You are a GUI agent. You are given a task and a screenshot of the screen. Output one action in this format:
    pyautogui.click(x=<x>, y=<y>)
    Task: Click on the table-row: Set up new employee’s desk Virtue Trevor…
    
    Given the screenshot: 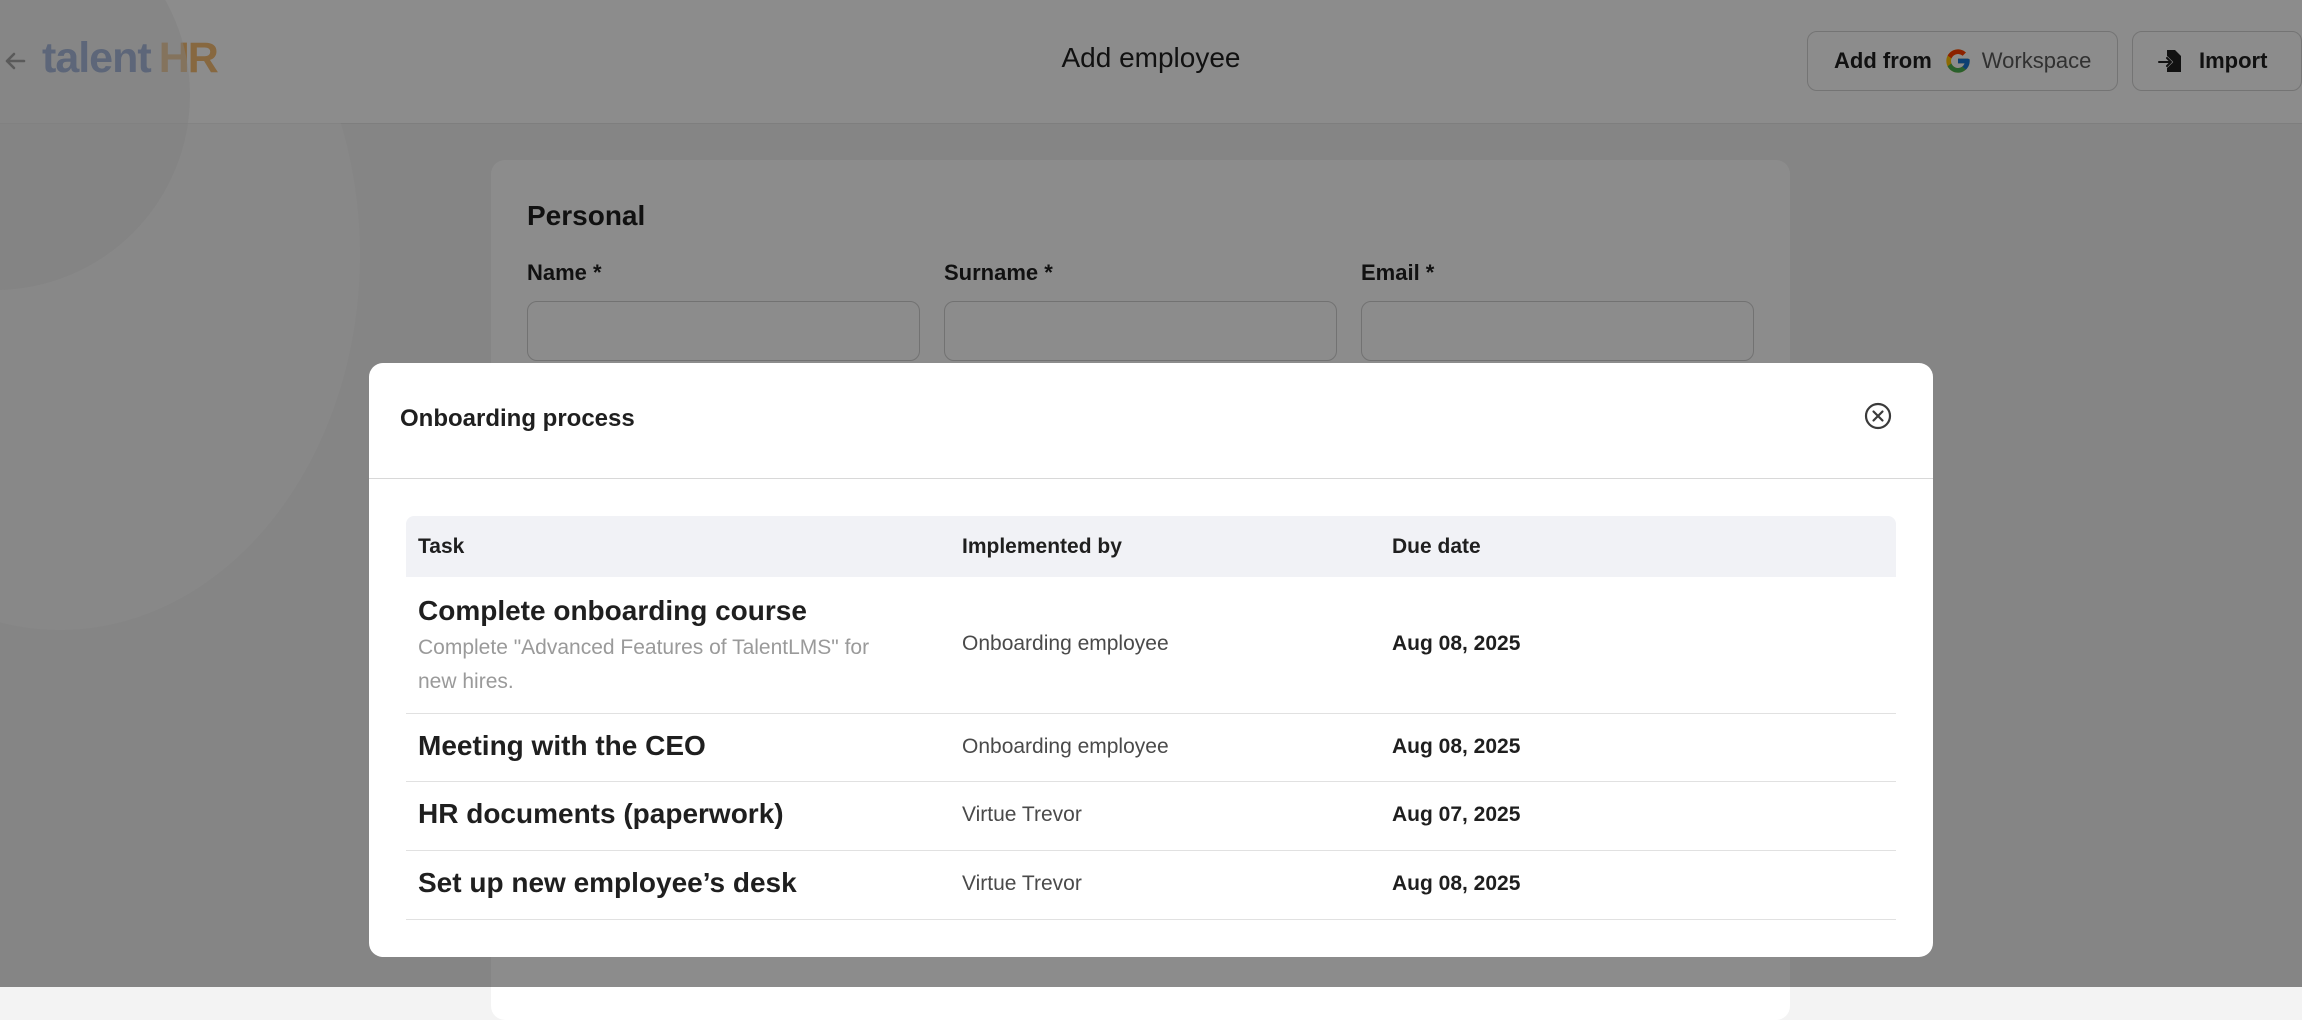 What is the action you would take?
    pyautogui.click(x=1151, y=885)
    